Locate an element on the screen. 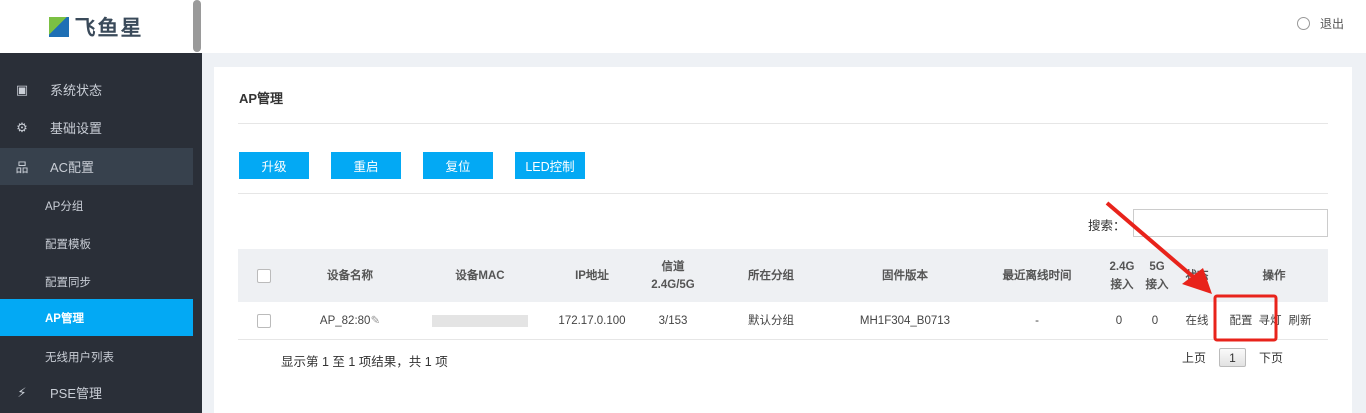 This screenshot has width=1366, height=413. device-mac is located at coordinates (480, 320).